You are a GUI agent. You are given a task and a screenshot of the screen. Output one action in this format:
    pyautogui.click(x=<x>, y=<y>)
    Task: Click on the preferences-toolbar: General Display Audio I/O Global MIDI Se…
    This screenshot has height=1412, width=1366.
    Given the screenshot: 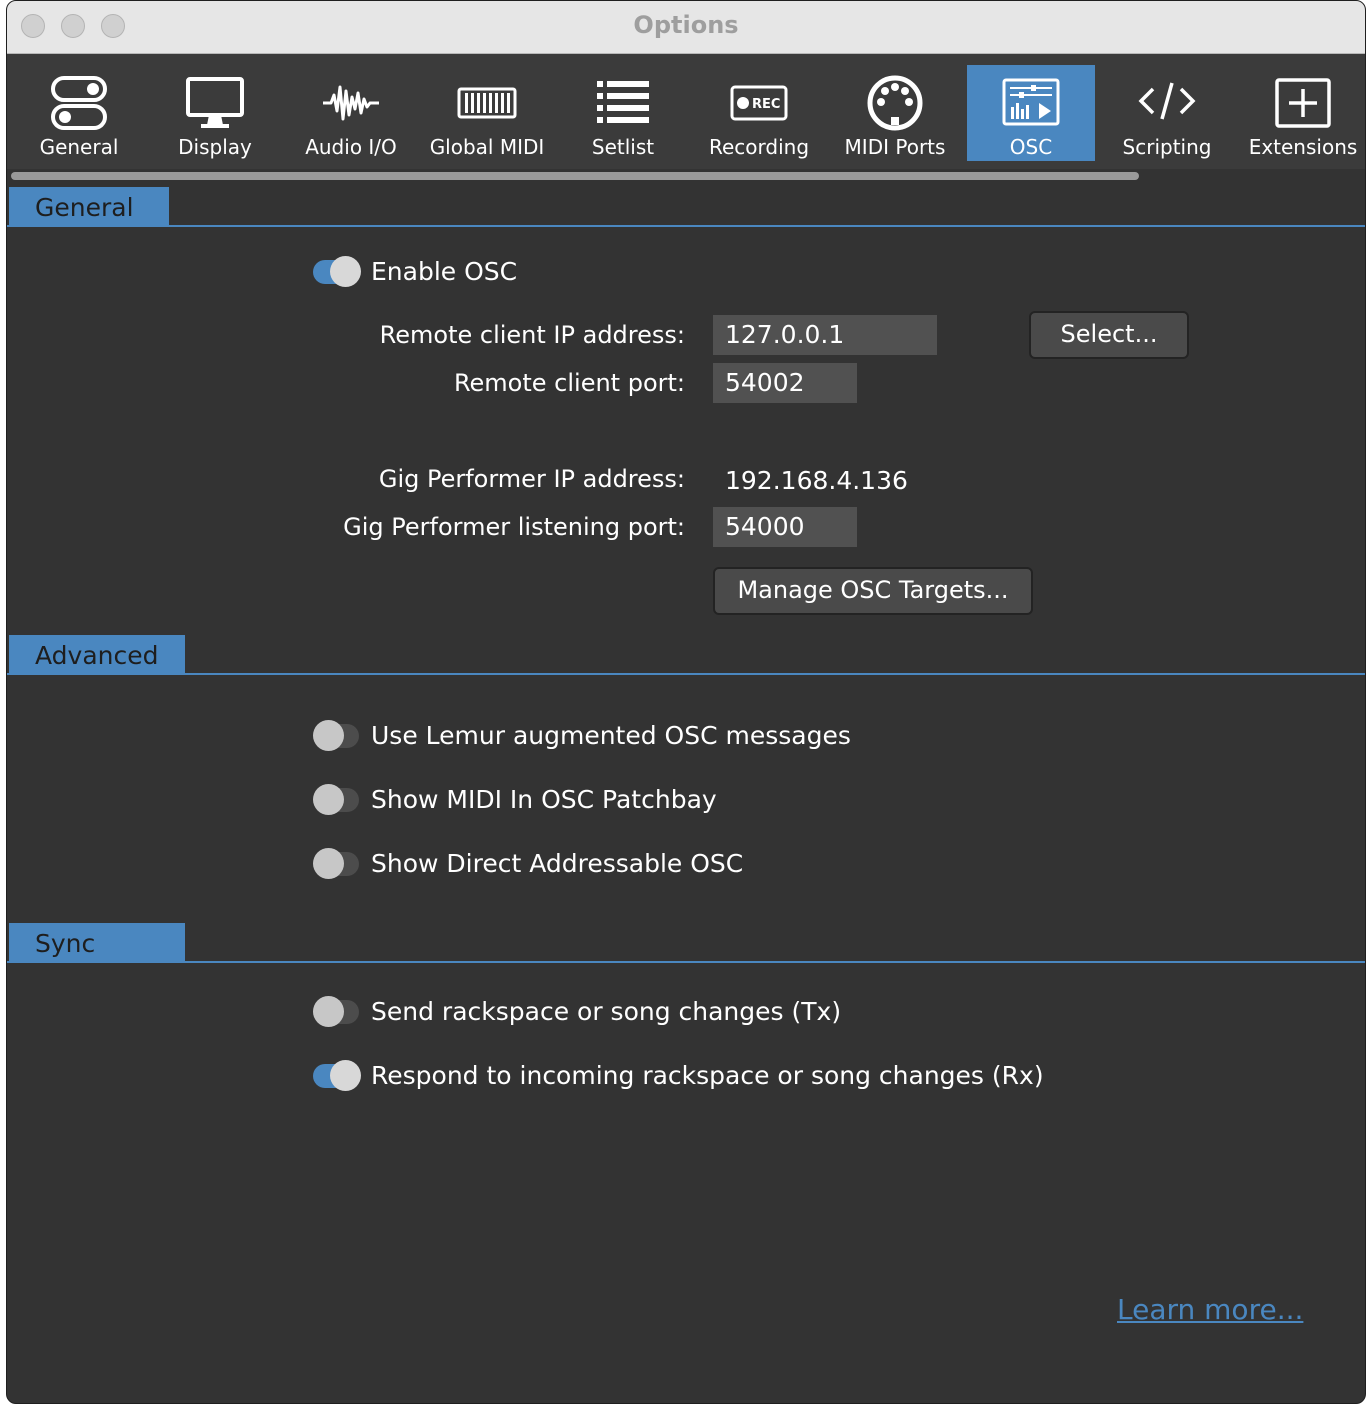 What is the action you would take?
    pyautogui.click(x=686, y=111)
    